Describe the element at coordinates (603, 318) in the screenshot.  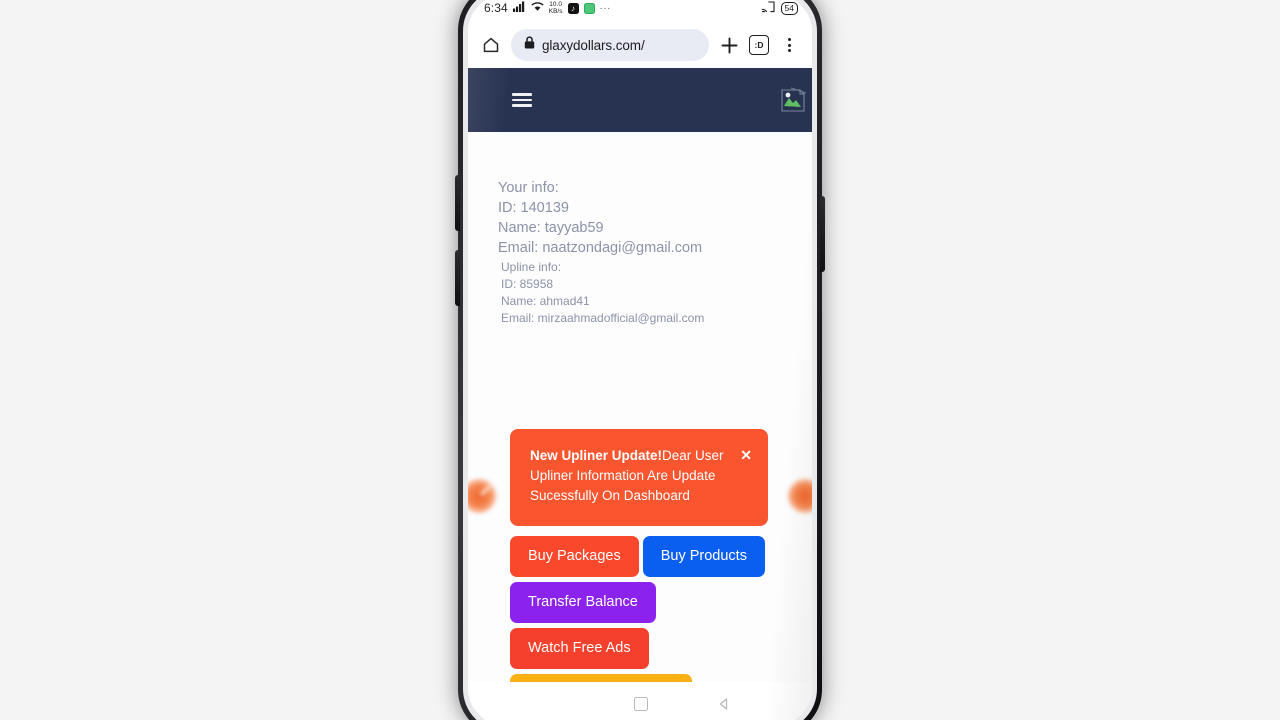
I see `upline-info-email: Email: mirzaahmadofficial@gmail.com` at that location.